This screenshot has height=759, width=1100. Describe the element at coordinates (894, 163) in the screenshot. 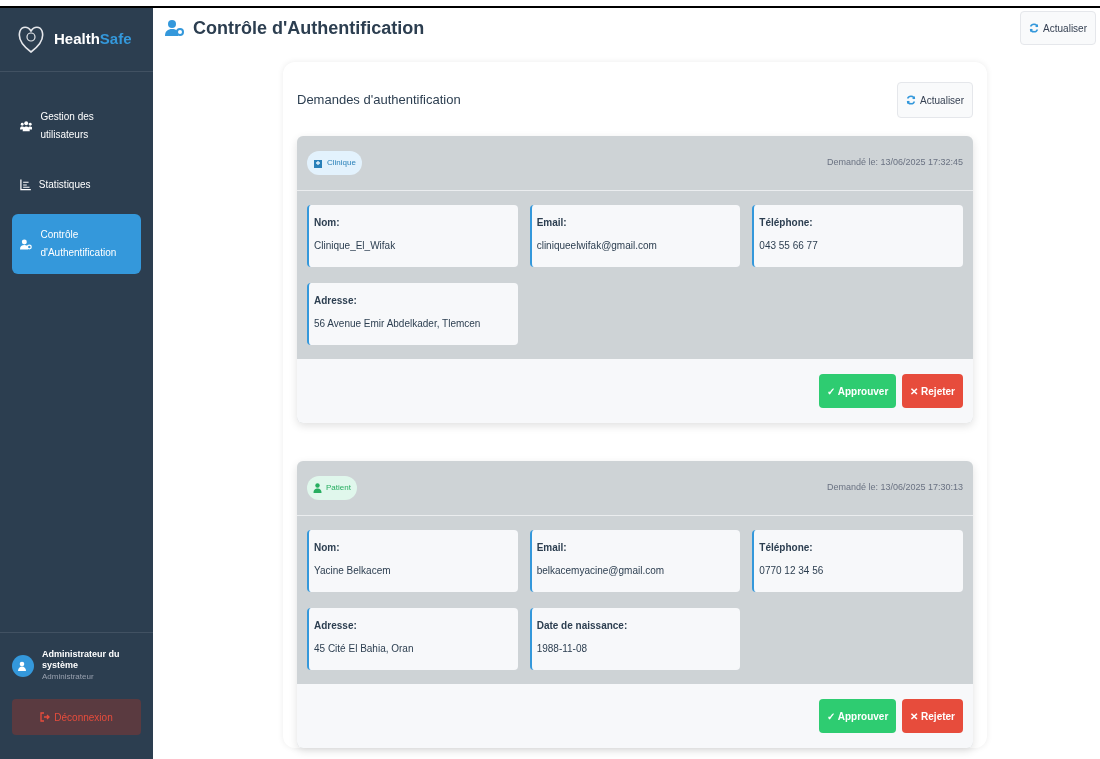

I see `request-date: Demandé le: 13/06/2025 17:32:45` at that location.